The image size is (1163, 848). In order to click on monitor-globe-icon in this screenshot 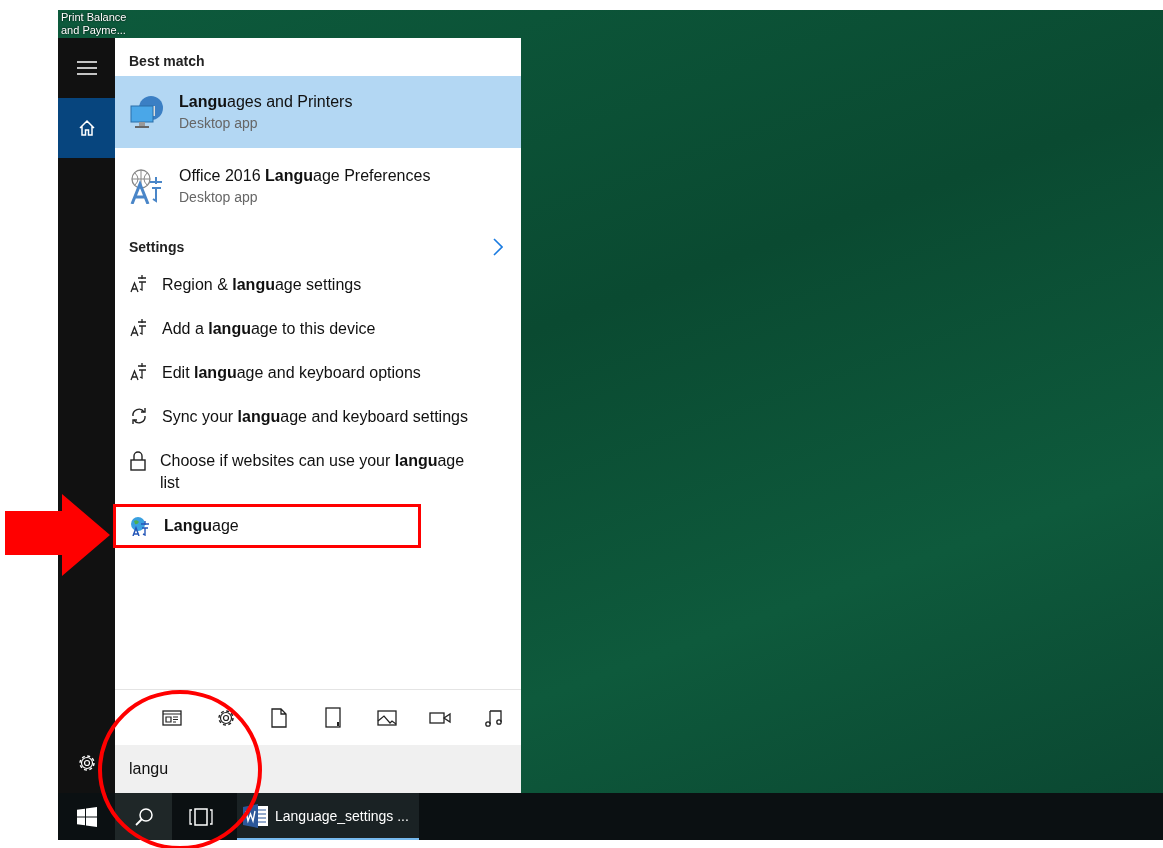, I will do `click(147, 112)`.